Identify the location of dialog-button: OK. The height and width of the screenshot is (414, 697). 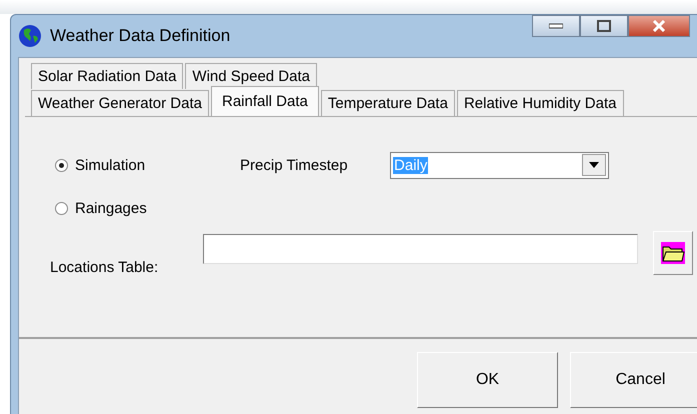
(487, 380).